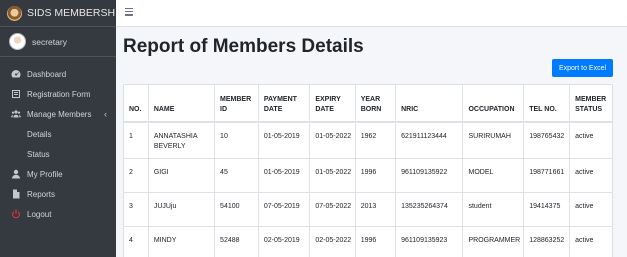  Describe the element at coordinates (58, 134) in the screenshot. I see `sidebar-item-details: Details` at that location.